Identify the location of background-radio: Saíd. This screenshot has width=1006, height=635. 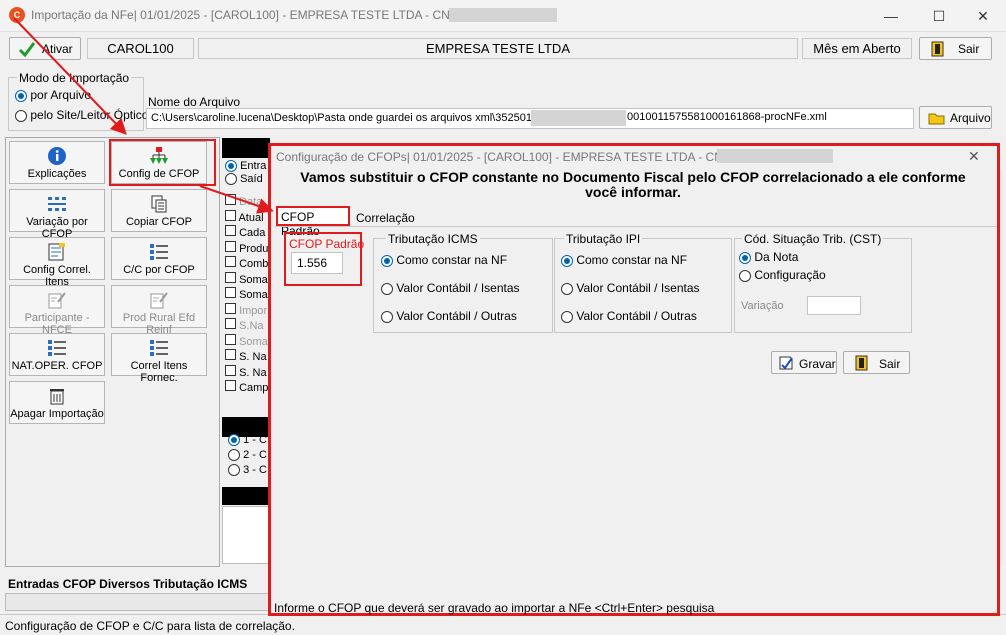
(246, 179).